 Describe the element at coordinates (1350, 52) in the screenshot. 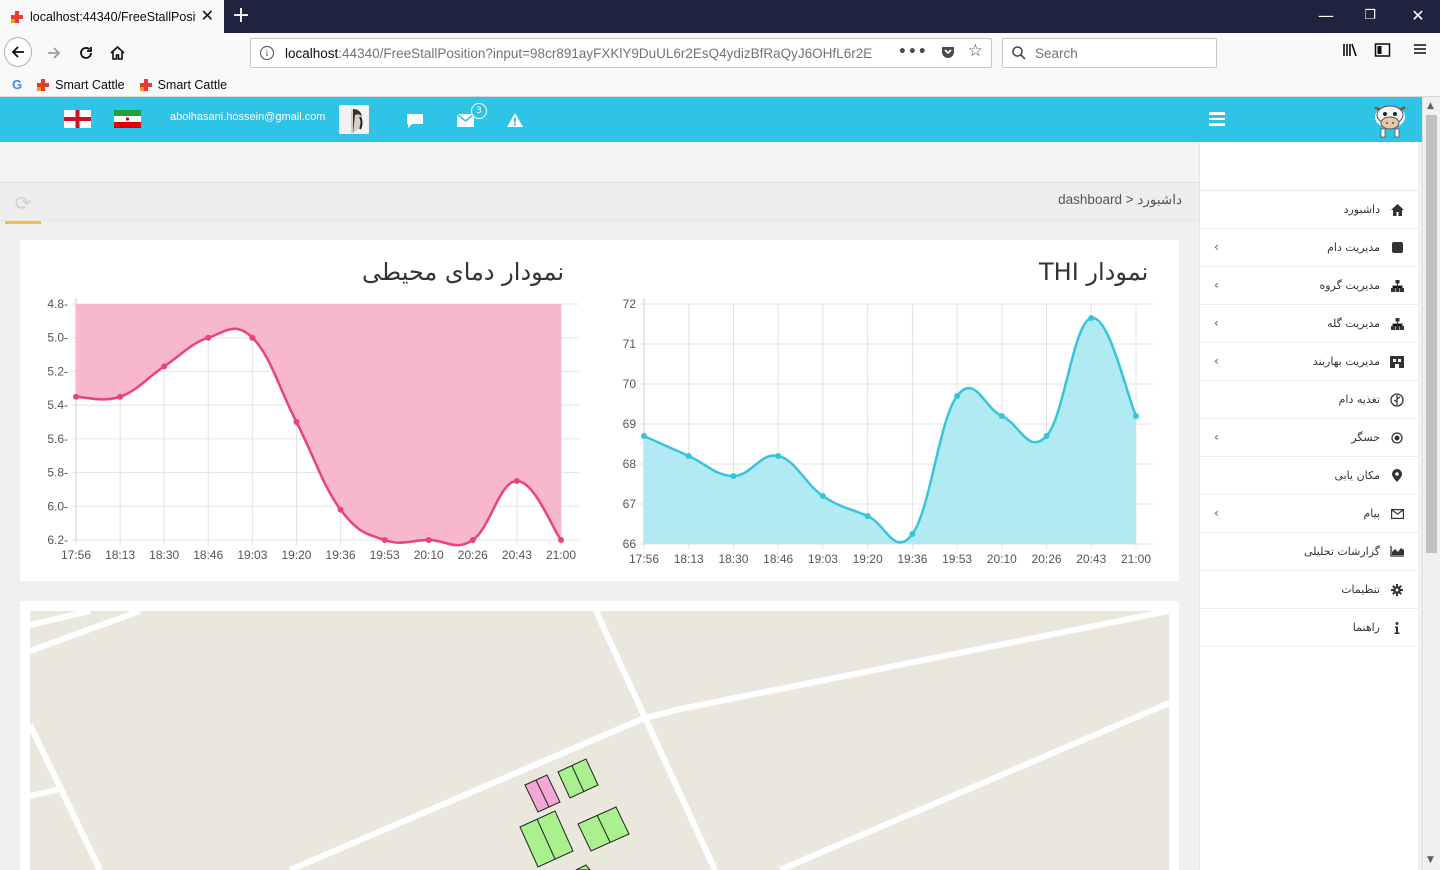

I see `library-icon` at that location.